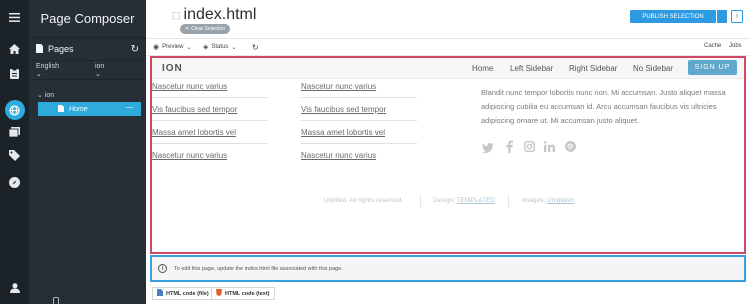  What do you see at coordinates (219, 47) in the screenshot?
I see `status-dropdown: ◈ Status ⌄` at bounding box center [219, 47].